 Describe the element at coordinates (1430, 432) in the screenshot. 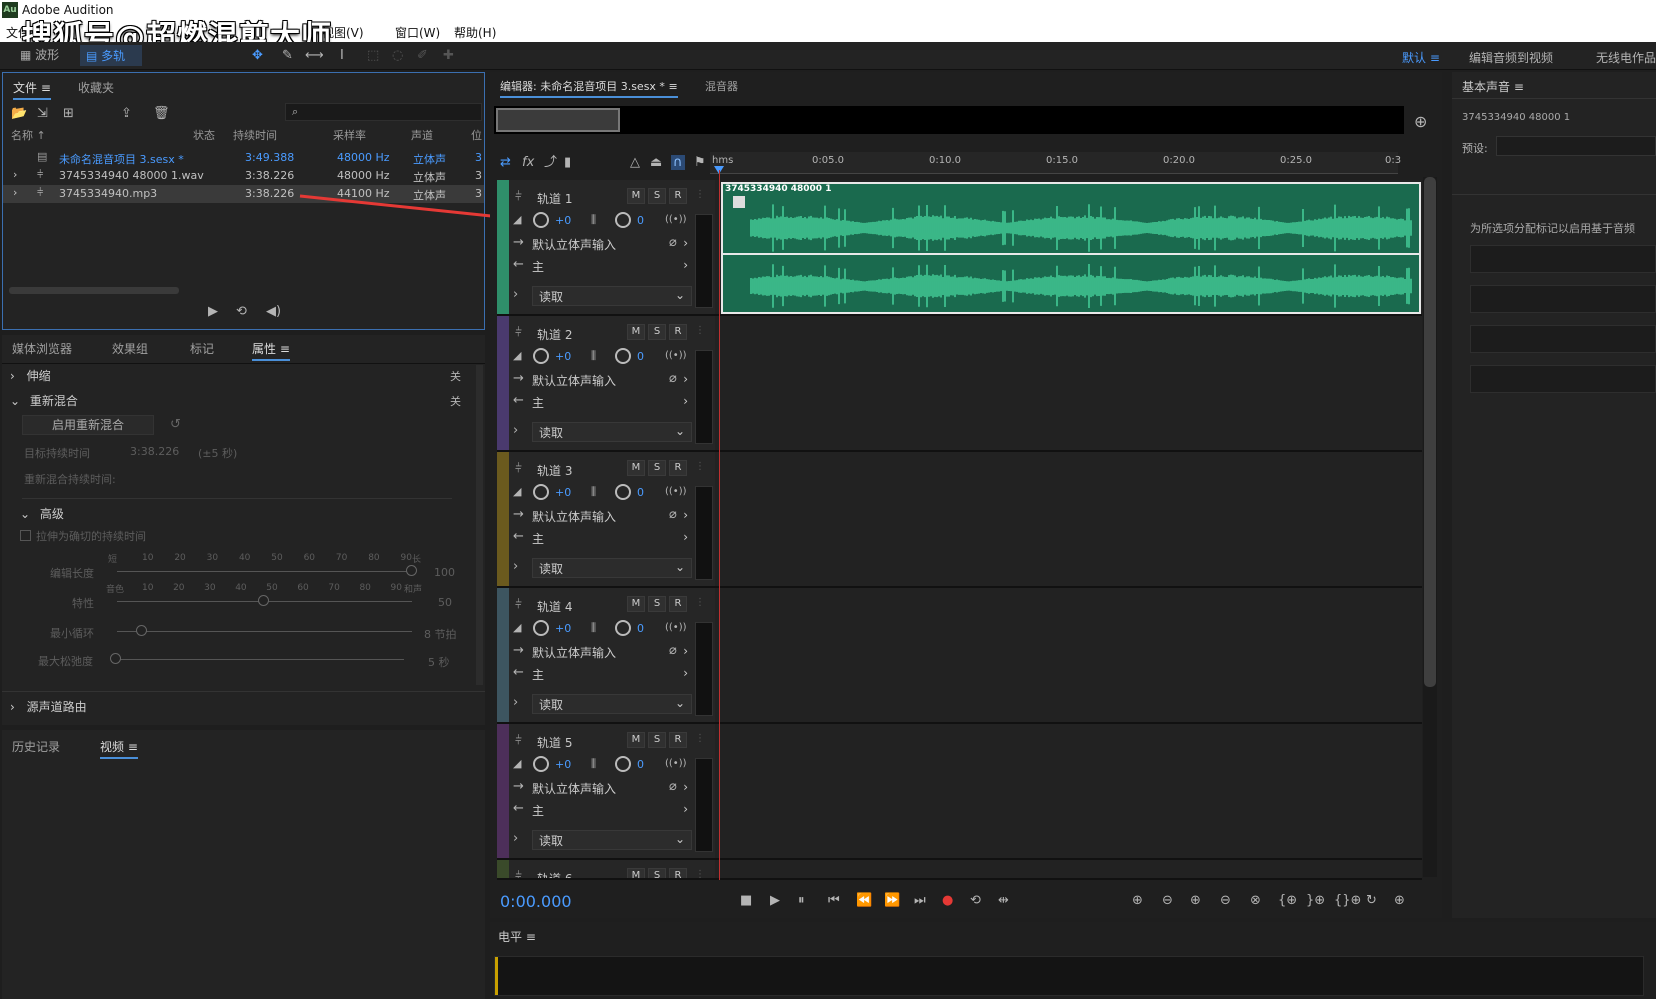

I see `scroll-thumb` at that location.